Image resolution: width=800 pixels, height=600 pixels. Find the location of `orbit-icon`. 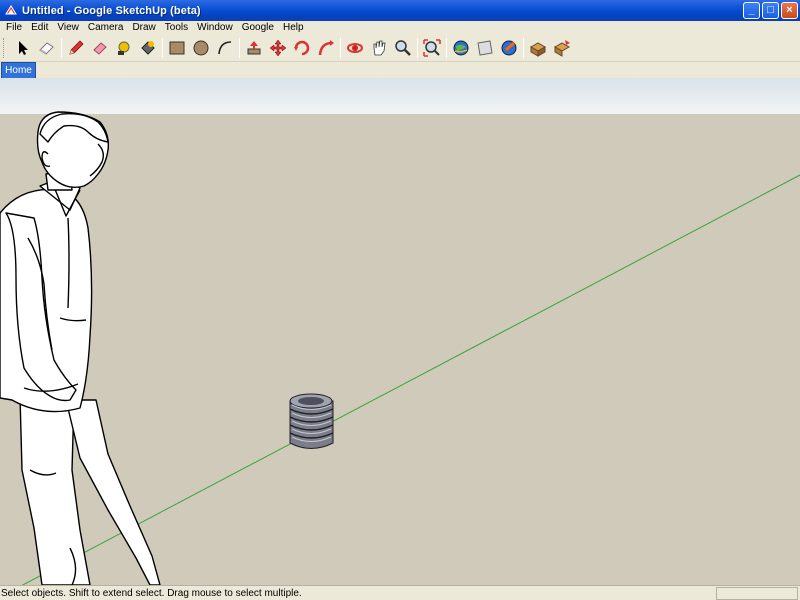

orbit-icon is located at coordinates (355, 48).